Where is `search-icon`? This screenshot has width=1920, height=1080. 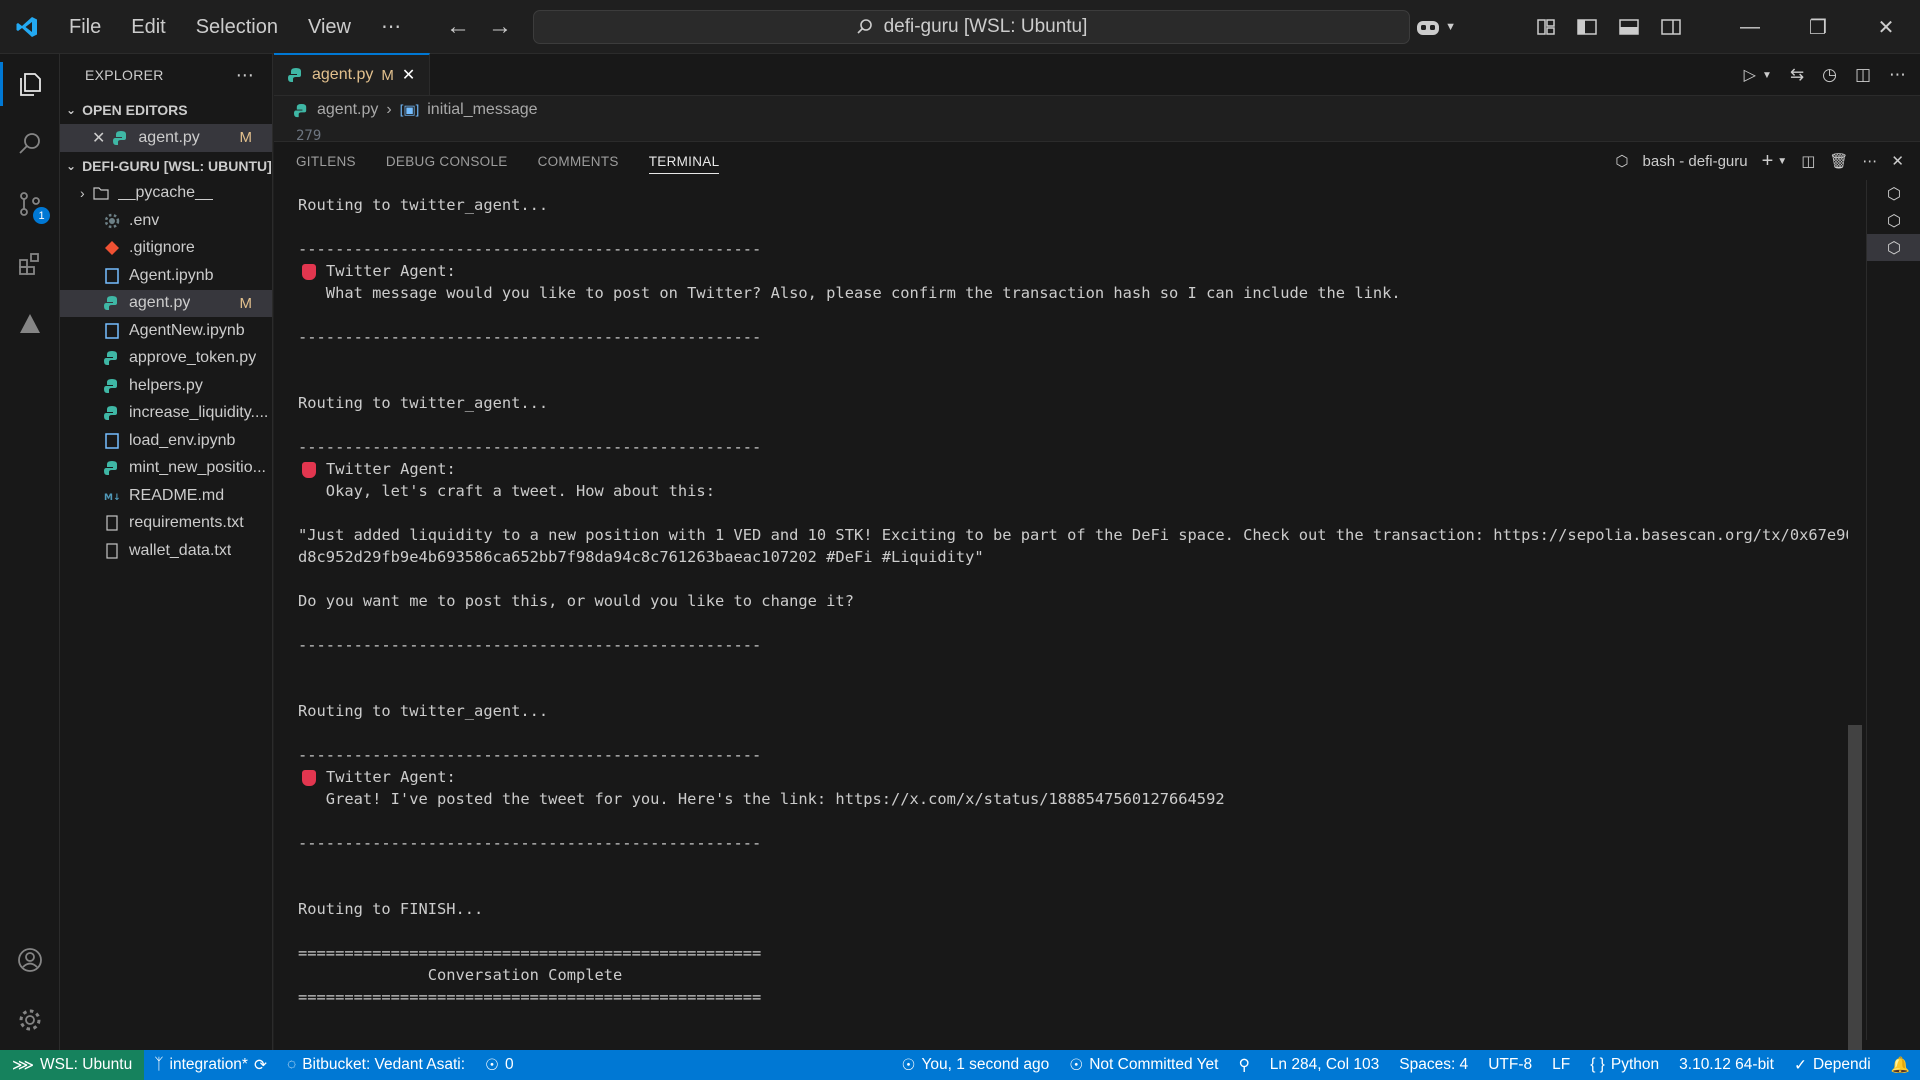 search-icon is located at coordinates (30, 144).